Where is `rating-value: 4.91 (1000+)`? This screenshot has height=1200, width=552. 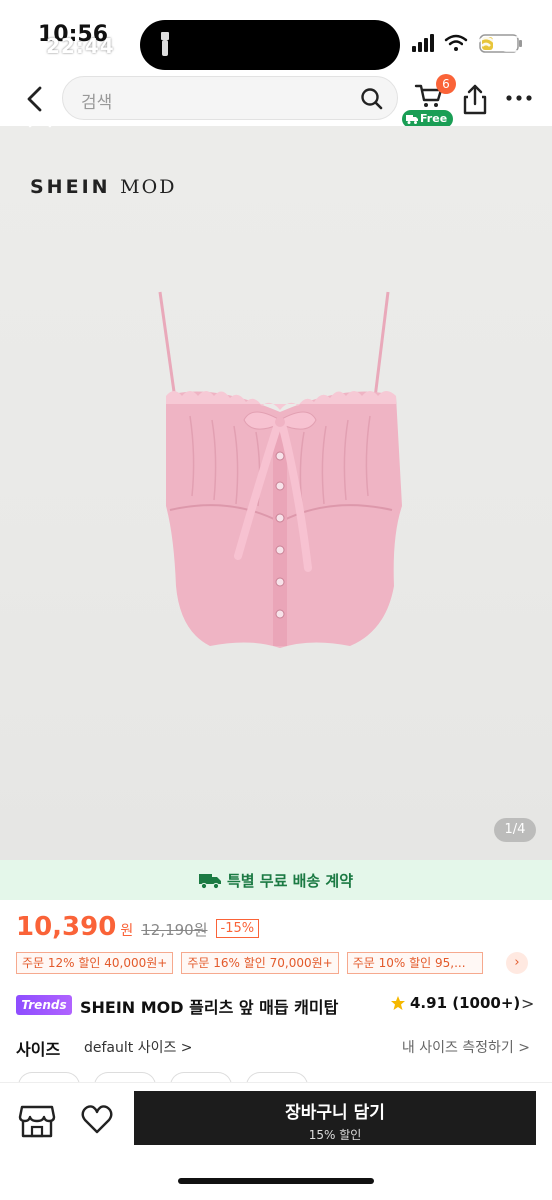
rating-value: 4.91 (1000+) is located at coordinates (465, 1003).